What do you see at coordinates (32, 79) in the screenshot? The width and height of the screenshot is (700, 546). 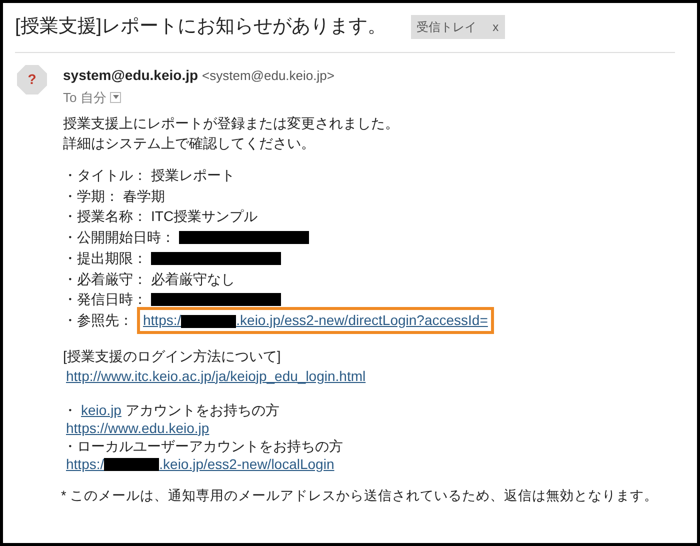 I see `avatar: ?` at bounding box center [32, 79].